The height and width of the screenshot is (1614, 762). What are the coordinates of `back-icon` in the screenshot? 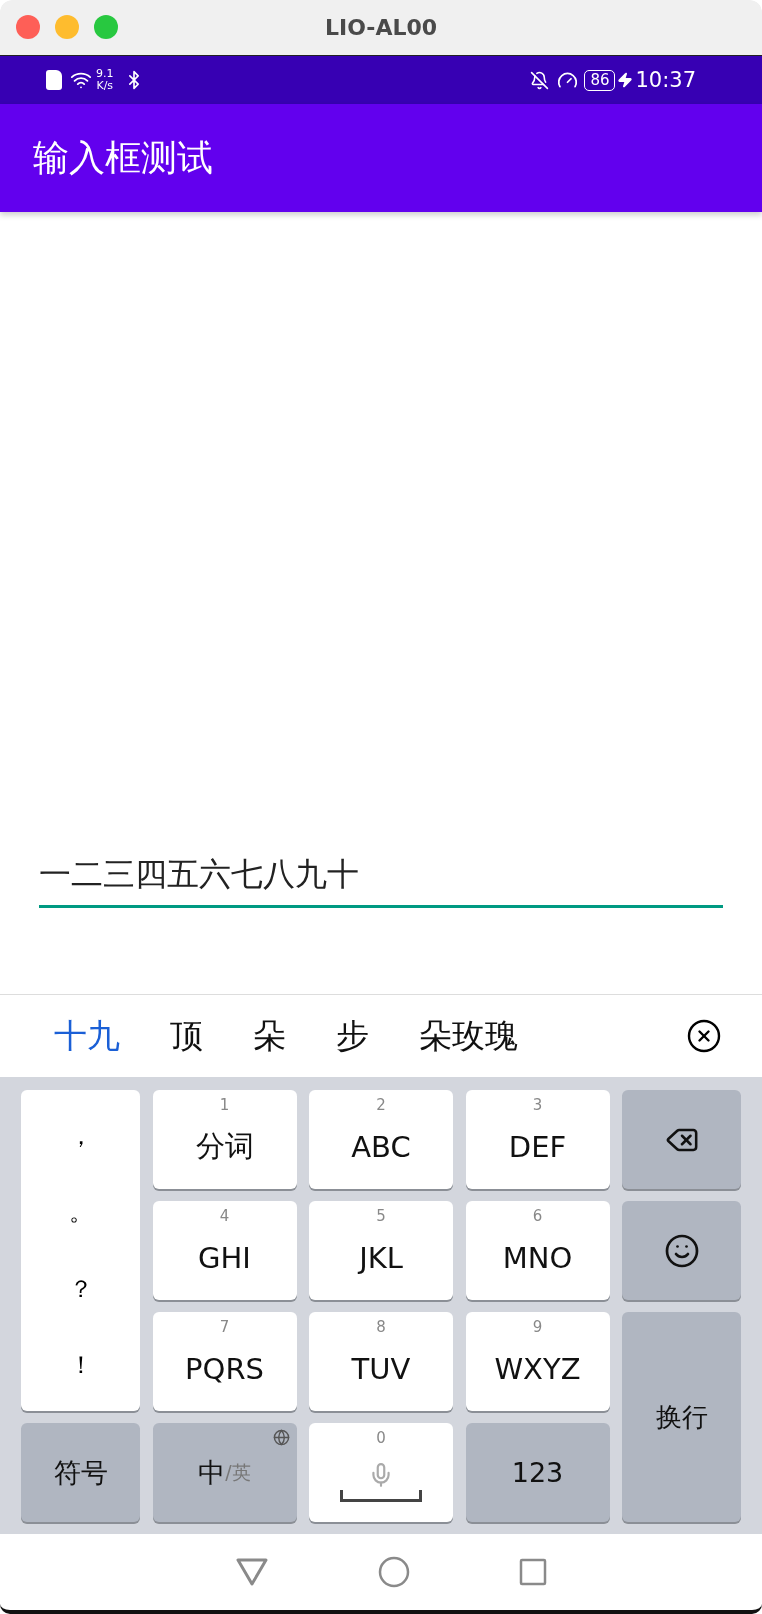 It's located at (251, 1572).